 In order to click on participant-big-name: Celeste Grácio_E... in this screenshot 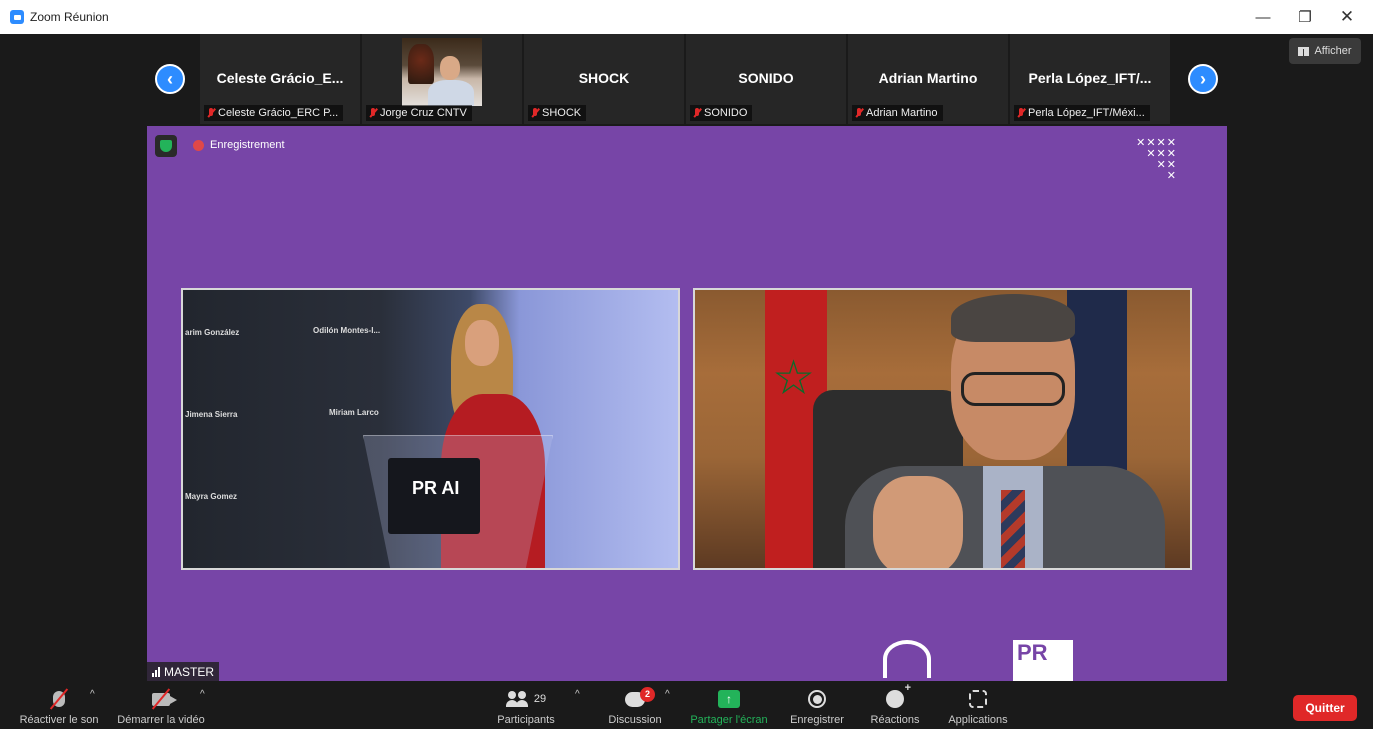, I will do `click(280, 78)`.